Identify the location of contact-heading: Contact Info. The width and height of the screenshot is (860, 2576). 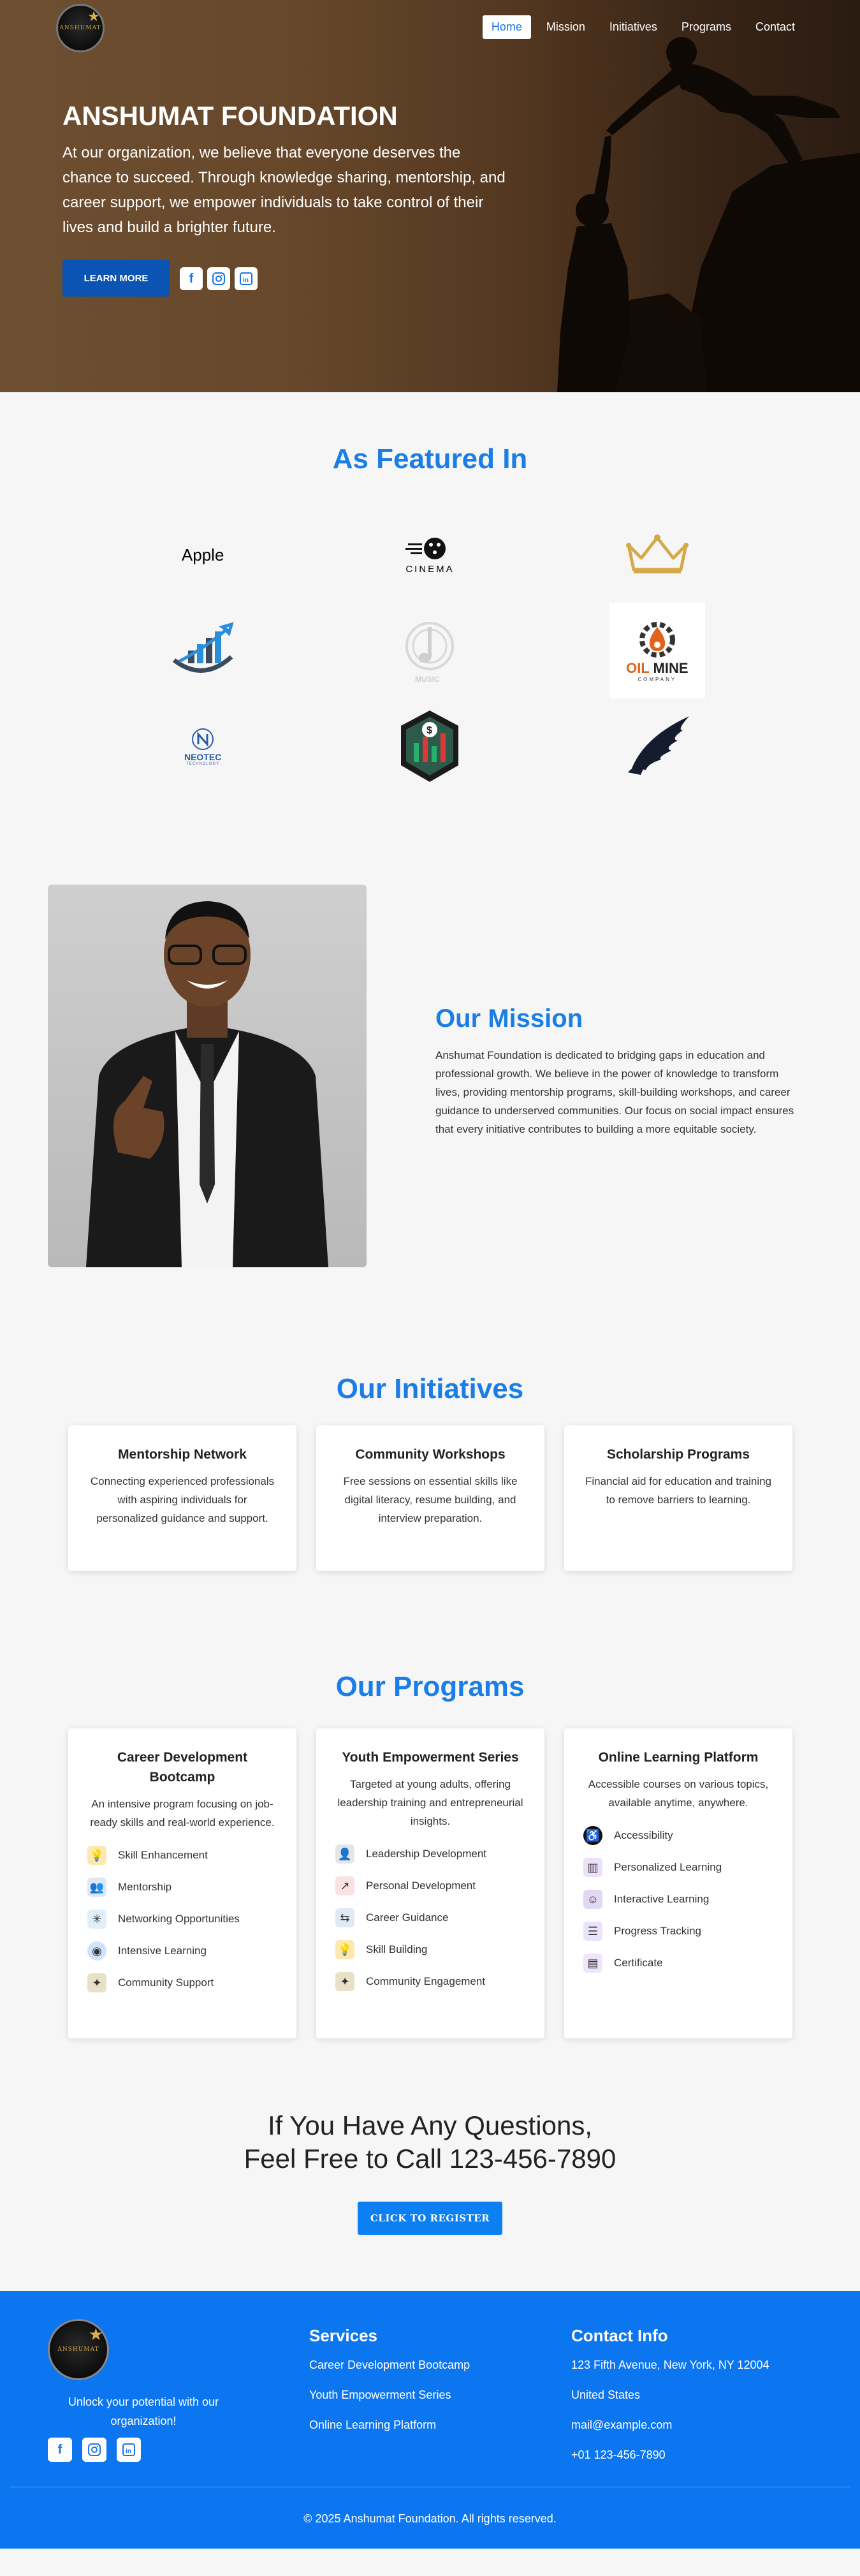
(619, 2335).